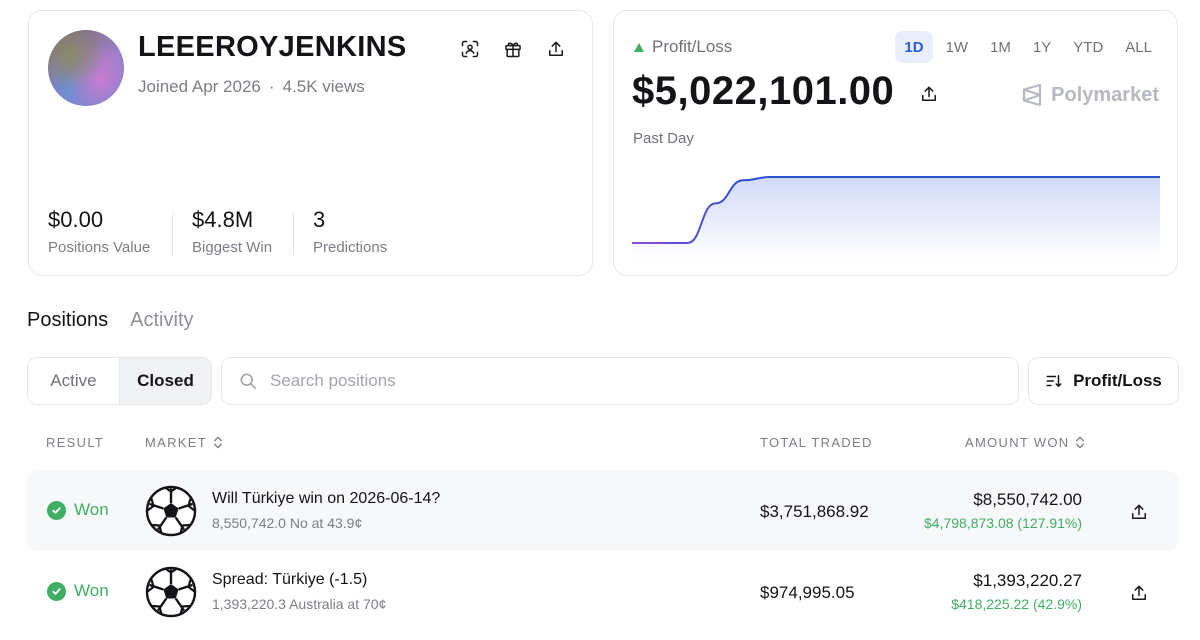 The image size is (1200, 640). What do you see at coordinates (161, 320) in the screenshot?
I see `tab-activity: Activity` at bounding box center [161, 320].